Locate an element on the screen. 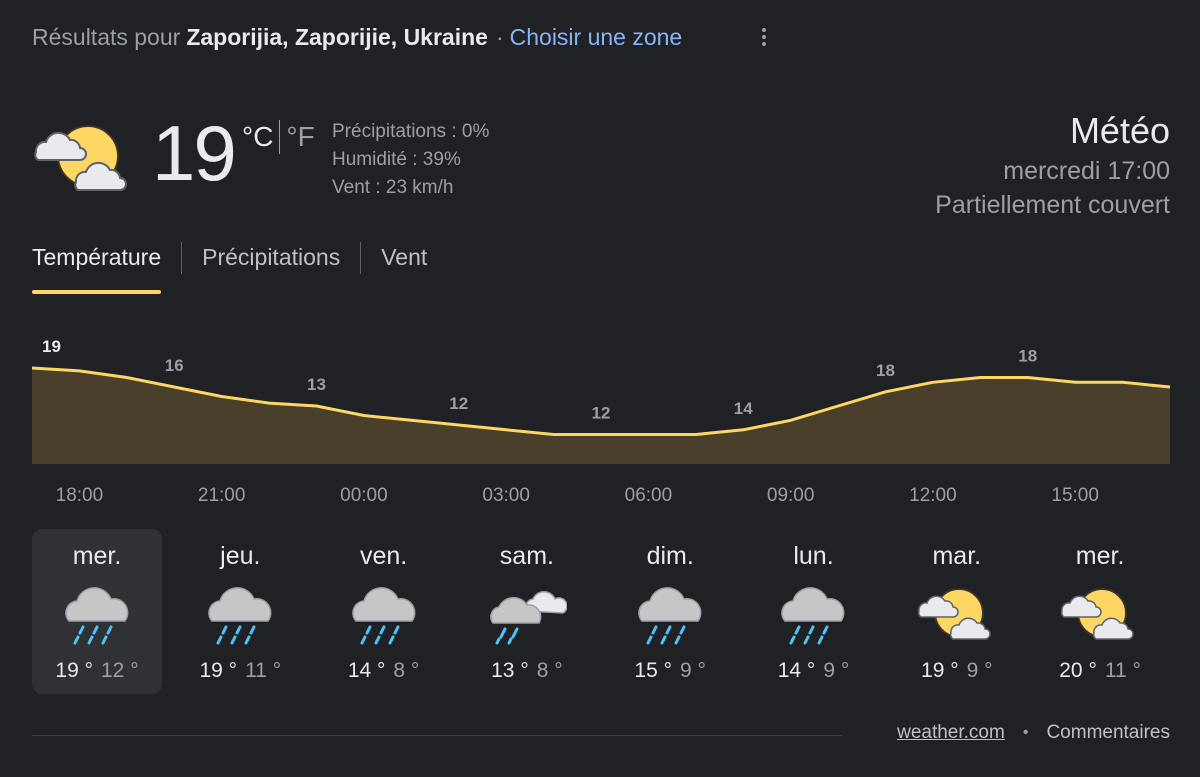 This screenshot has width=1200, height=777. tab-wind: Vent is located at coordinates (404, 265).